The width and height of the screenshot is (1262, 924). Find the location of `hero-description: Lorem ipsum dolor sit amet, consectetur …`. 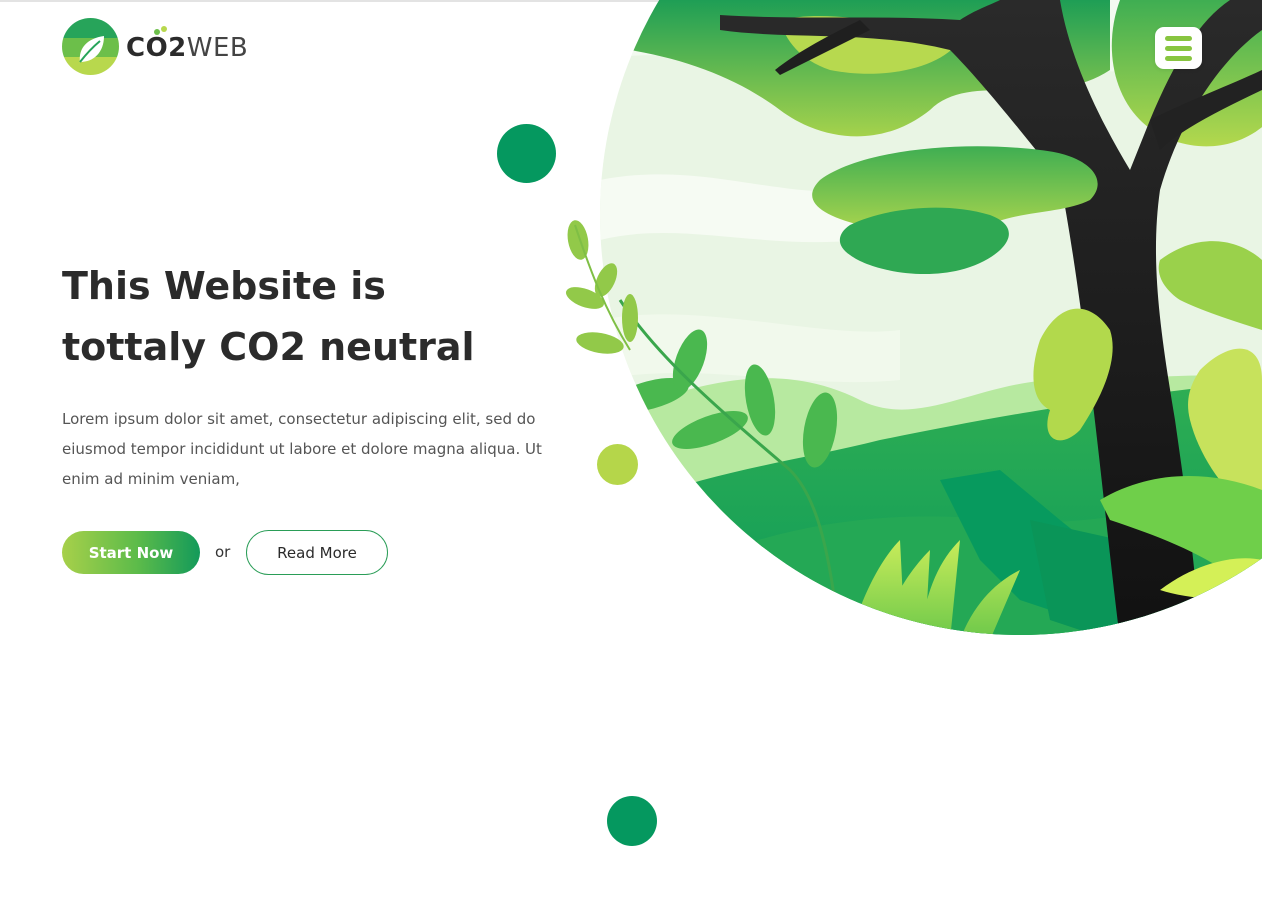

hero-description: Lorem ipsum dolor sit amet, consectetur … is located at coordinates (302, 449).